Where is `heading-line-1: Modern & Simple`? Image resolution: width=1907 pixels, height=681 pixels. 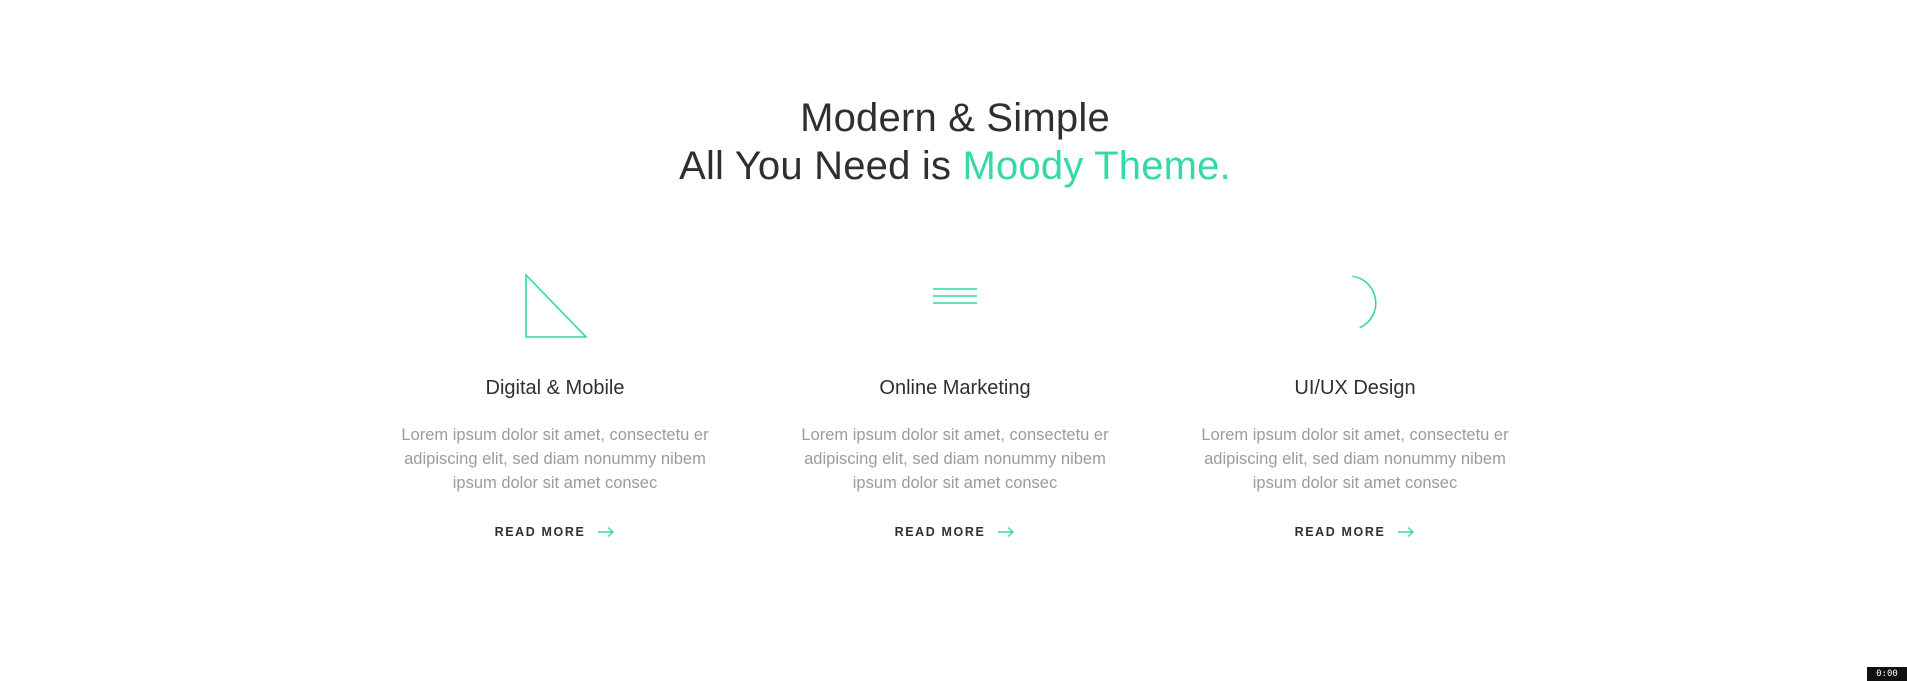 heading-line-1: Modern & Simple is located at coordinates (955, 118).